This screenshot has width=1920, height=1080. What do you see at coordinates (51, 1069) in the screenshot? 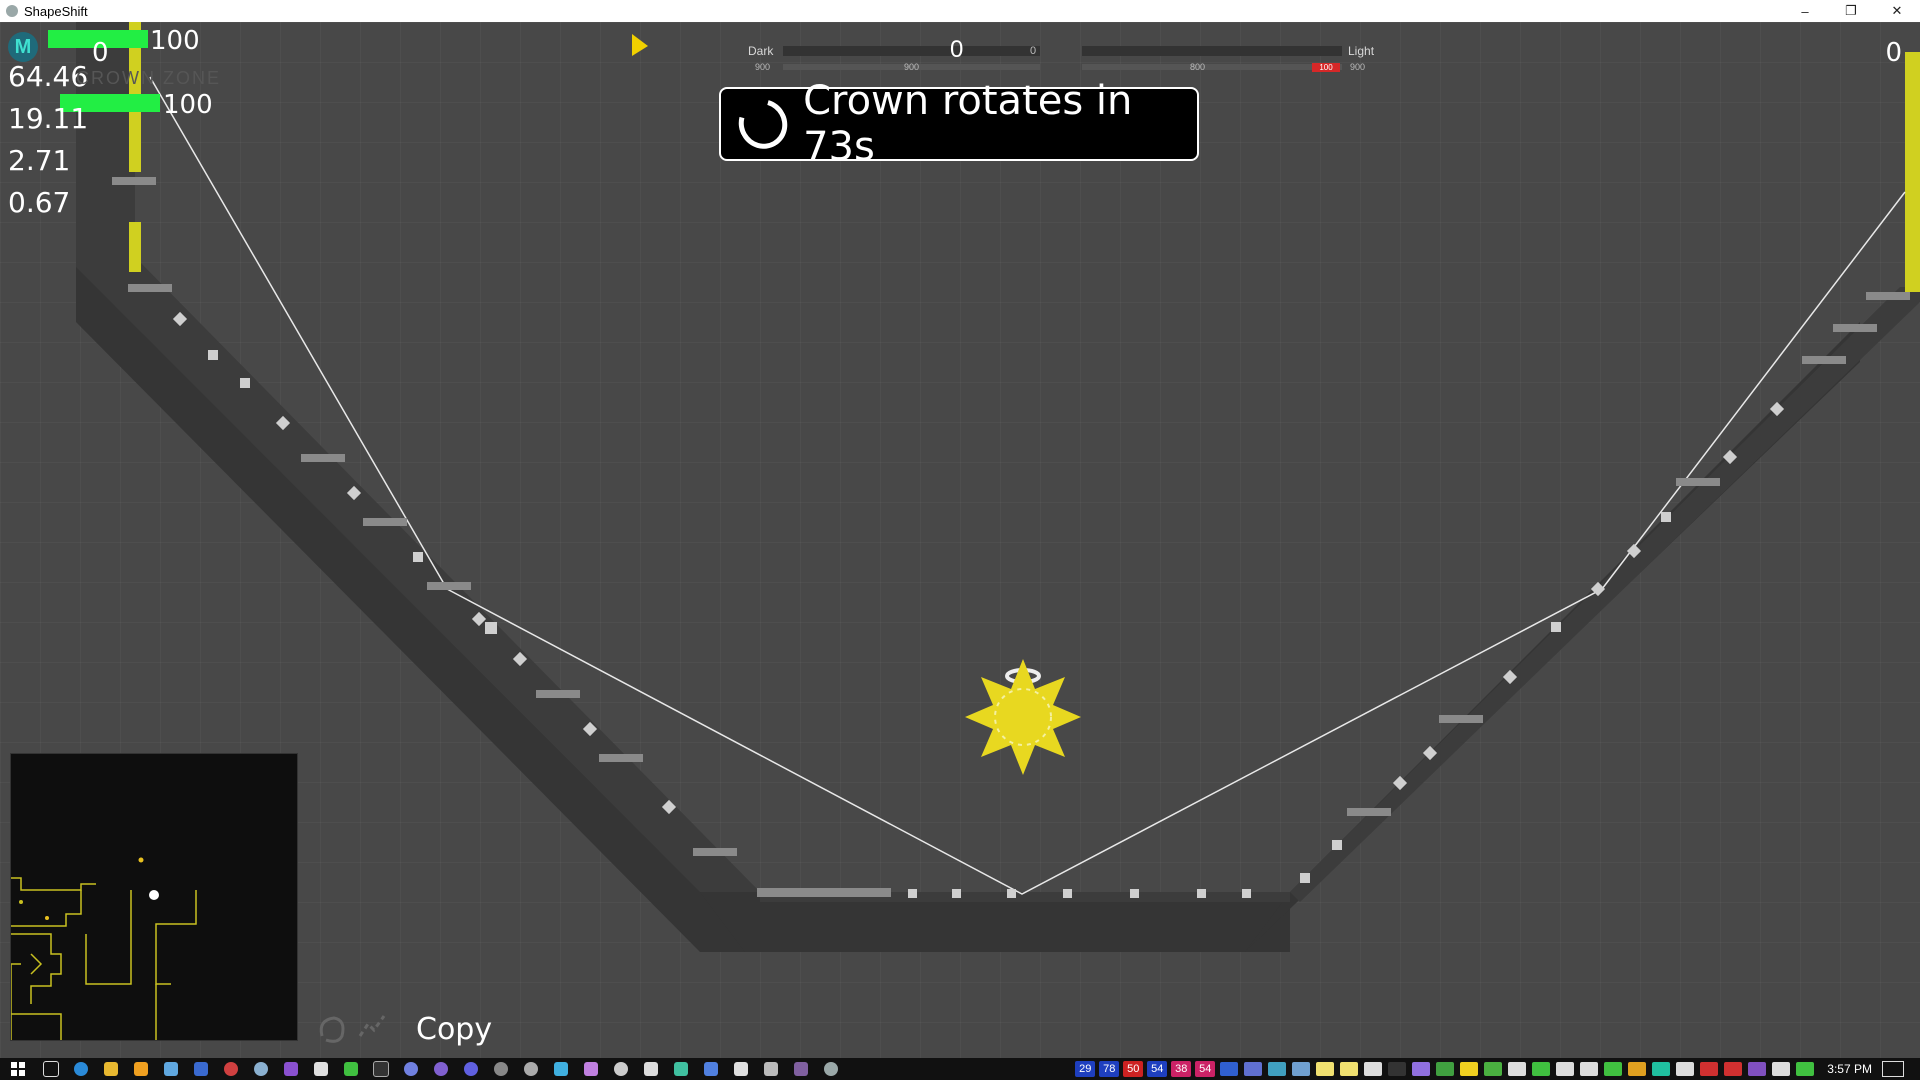
I see `task-view-icon` at bounding box center [51, 1069].